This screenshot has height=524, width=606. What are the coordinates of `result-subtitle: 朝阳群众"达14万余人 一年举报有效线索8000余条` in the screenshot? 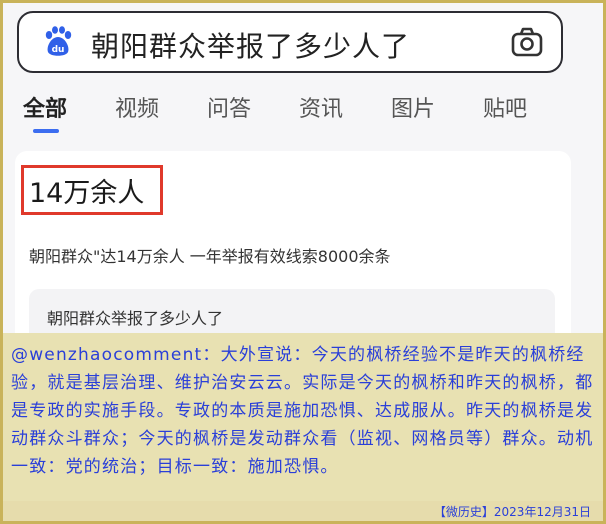 It's located at (210, 255).